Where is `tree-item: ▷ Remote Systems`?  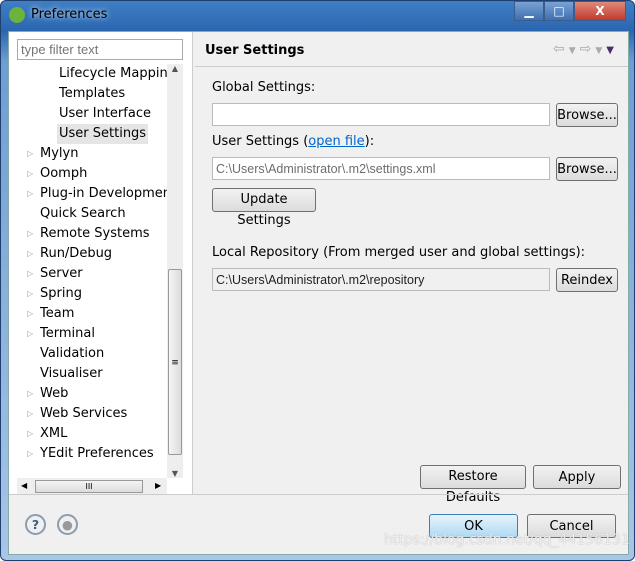
tree-item: ▷ Remote Systems is located at coordinates (88, 234).